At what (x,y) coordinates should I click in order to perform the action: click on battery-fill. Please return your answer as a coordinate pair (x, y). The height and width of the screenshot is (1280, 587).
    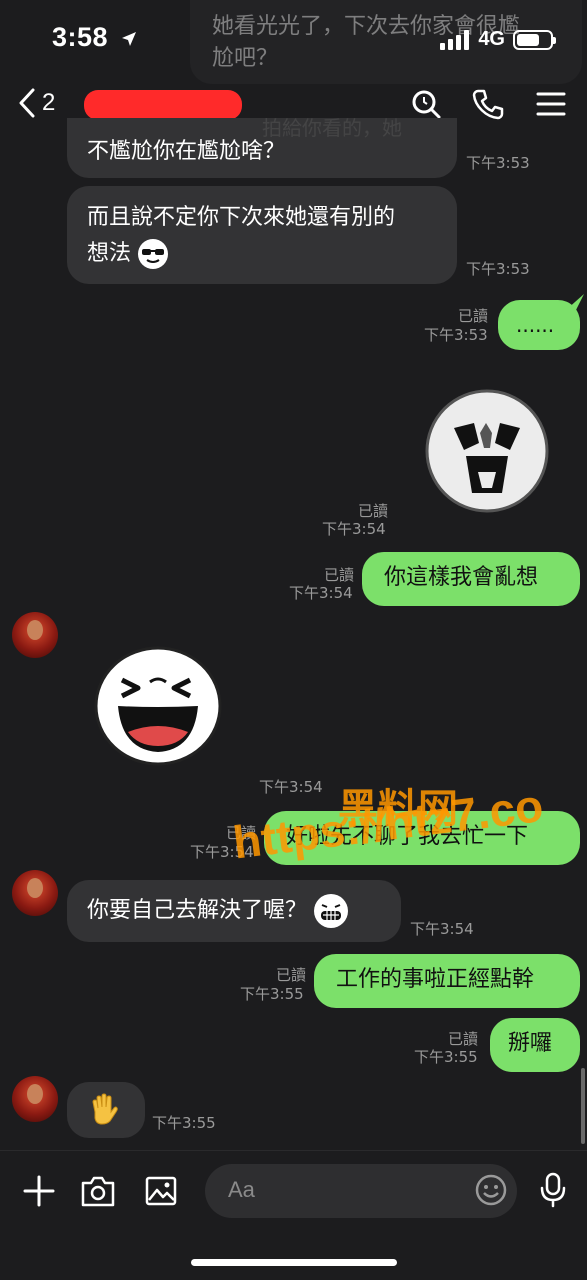
    Looking at the image, I should click on (528, 39).